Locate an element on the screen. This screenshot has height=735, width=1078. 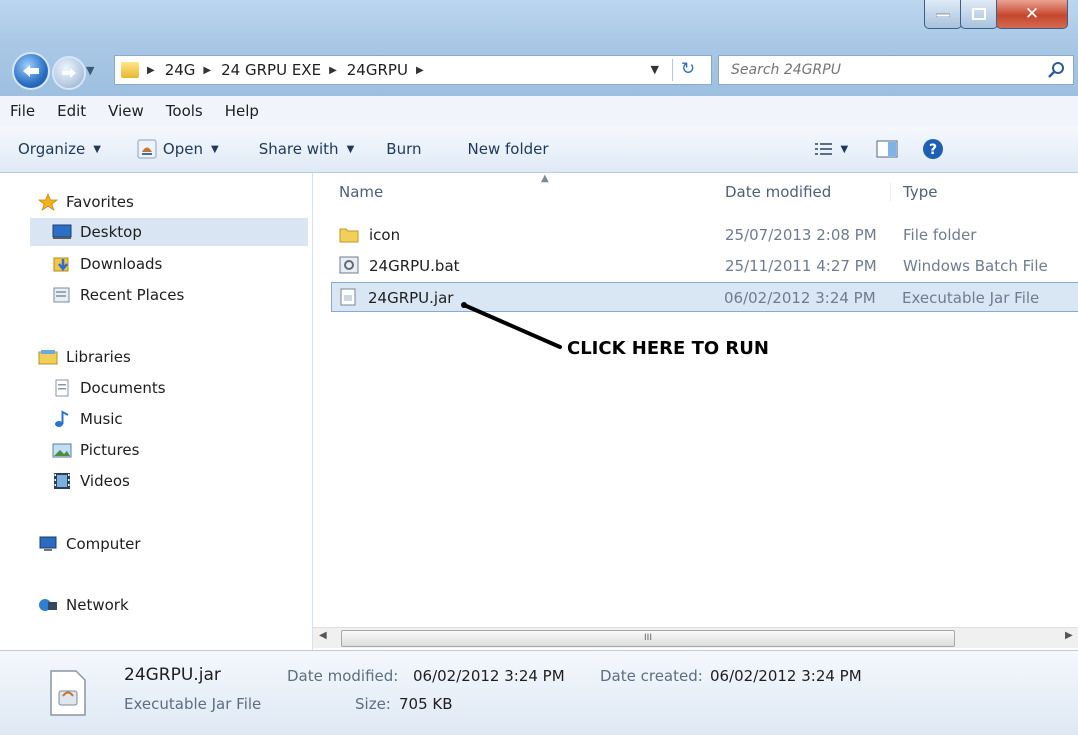
new-folder-label: New folder is located at coordinates (508, 149).